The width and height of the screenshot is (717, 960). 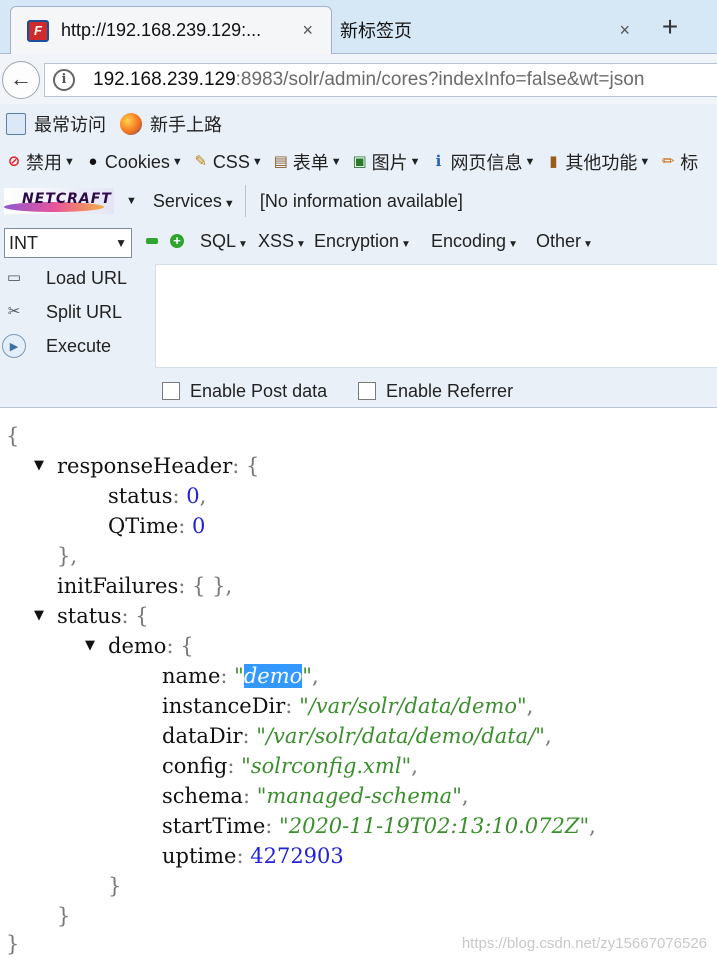 What do you see at coordinates (469, 241) in the screenshot?
I see `menu-label: Encoding` at bounding box center [469, 241].